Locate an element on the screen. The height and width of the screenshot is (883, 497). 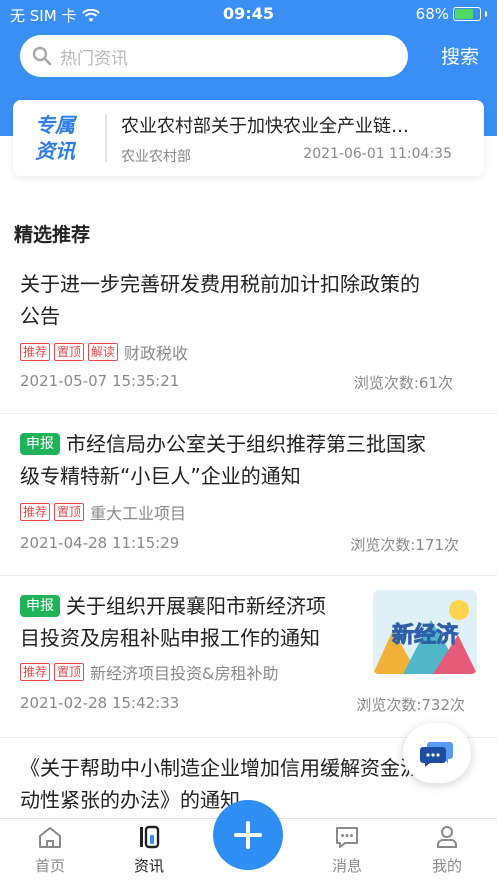
chat-icon is located at coordinates (436, 754).